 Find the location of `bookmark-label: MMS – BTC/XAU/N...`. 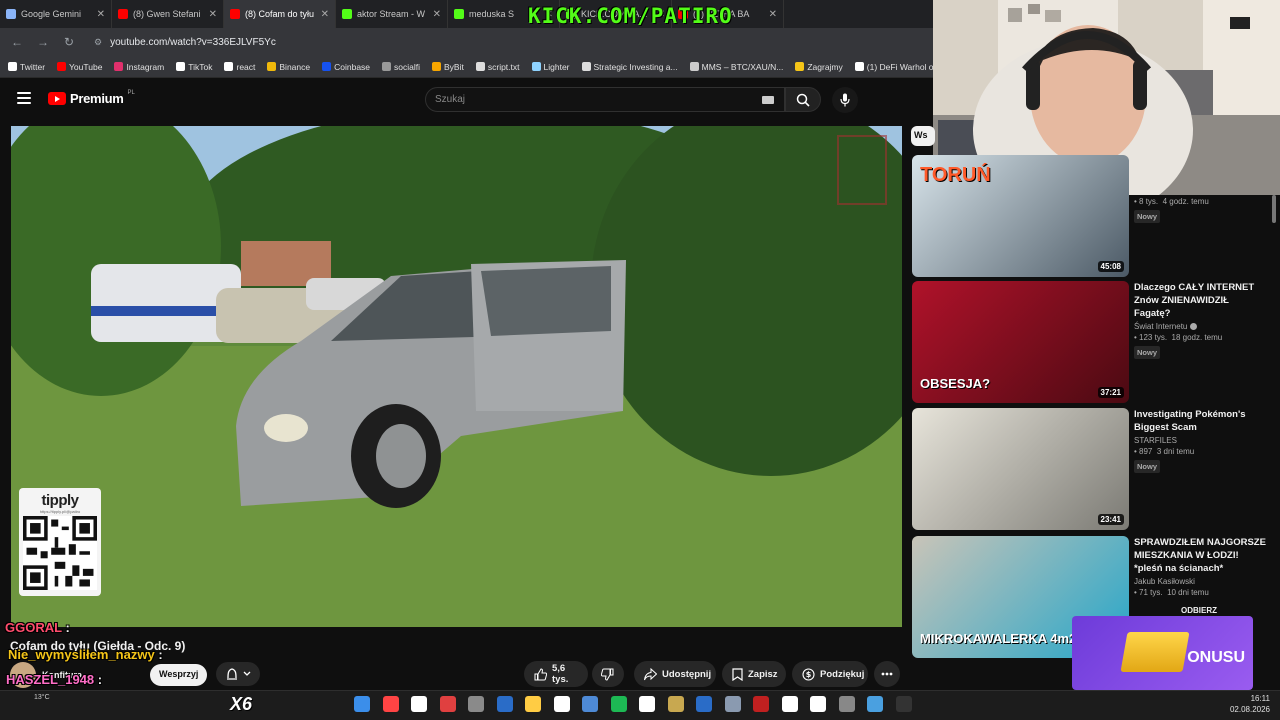

bookmark-label: MMS – BTC/XAU/N... is located at coordinates (742, 66).